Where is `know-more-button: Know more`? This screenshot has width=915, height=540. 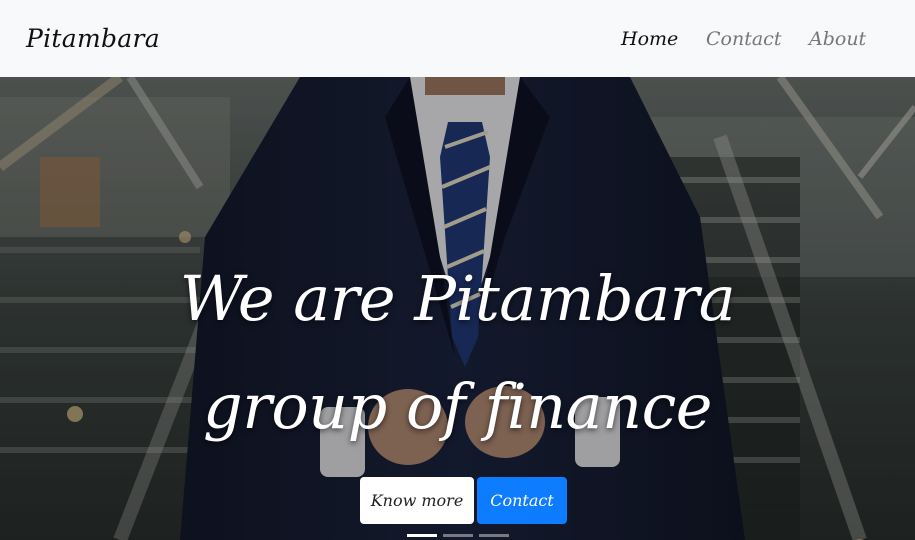 know-more-button: Know more is located at coordinates (417, 500).